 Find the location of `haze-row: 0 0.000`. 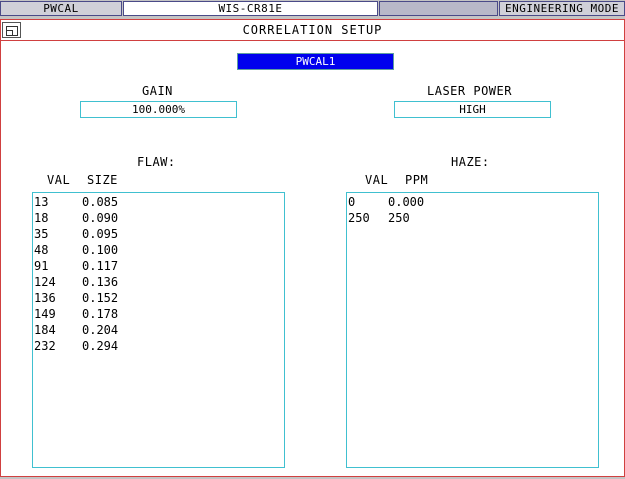

haze-row: 0 0.000 is located at coordinates (472, 203).